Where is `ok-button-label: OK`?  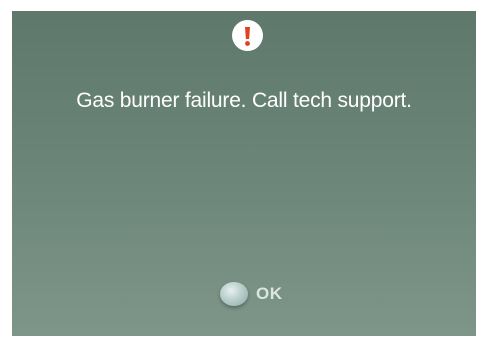 ok-button-label: OK is located at coordinates (269, 294).